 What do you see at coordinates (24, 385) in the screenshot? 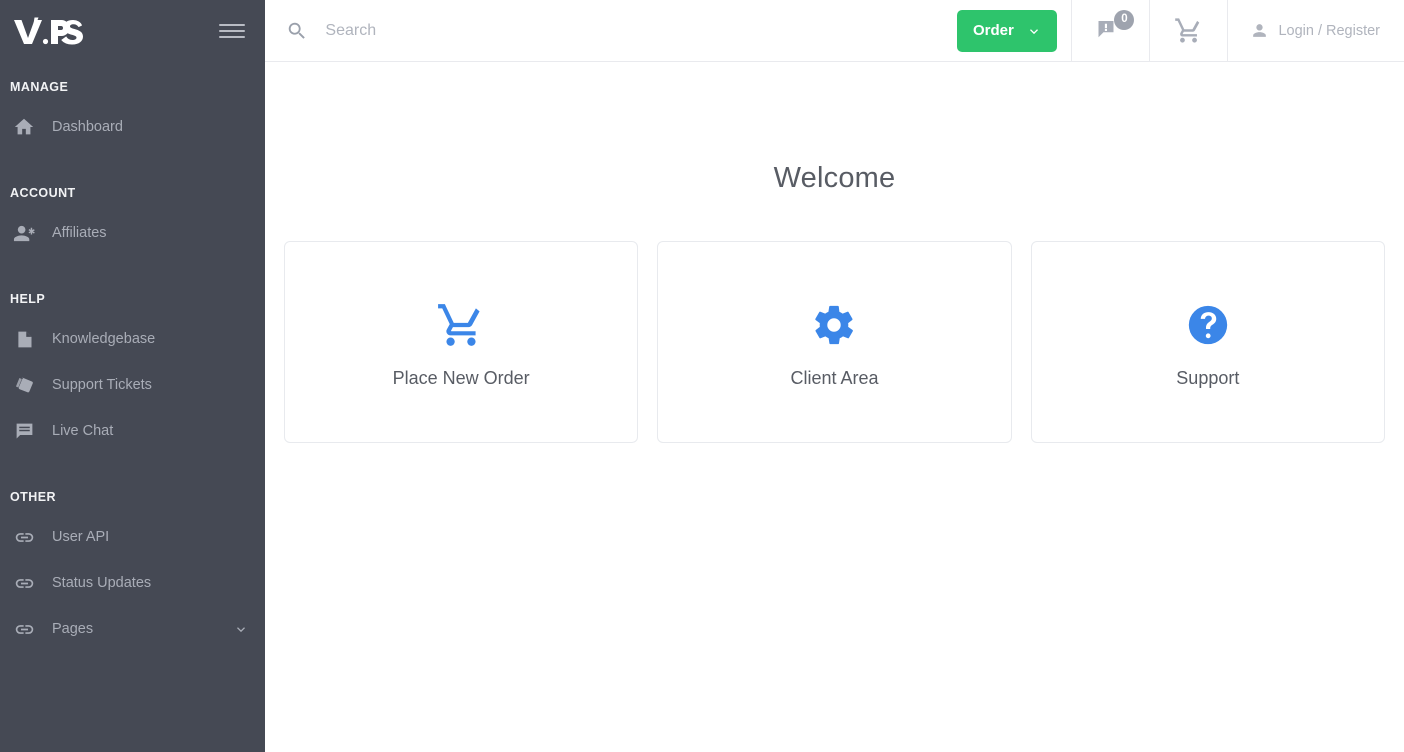
I see `ticket-icon` at bounding box center [24, 385].